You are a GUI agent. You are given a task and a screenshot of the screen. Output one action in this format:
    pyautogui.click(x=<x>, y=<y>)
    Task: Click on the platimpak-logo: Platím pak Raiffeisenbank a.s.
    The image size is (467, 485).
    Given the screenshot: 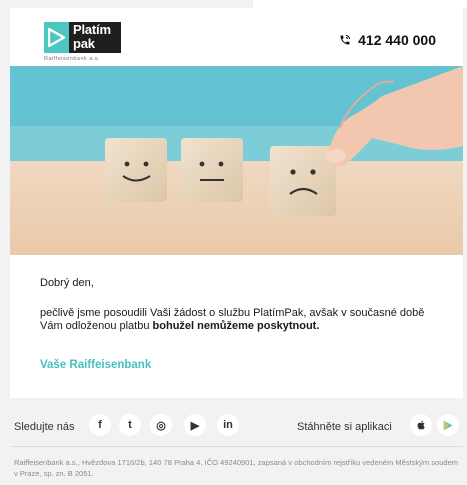 What is the action you would take?
    pyautogui.click(x=82, y=42)
    